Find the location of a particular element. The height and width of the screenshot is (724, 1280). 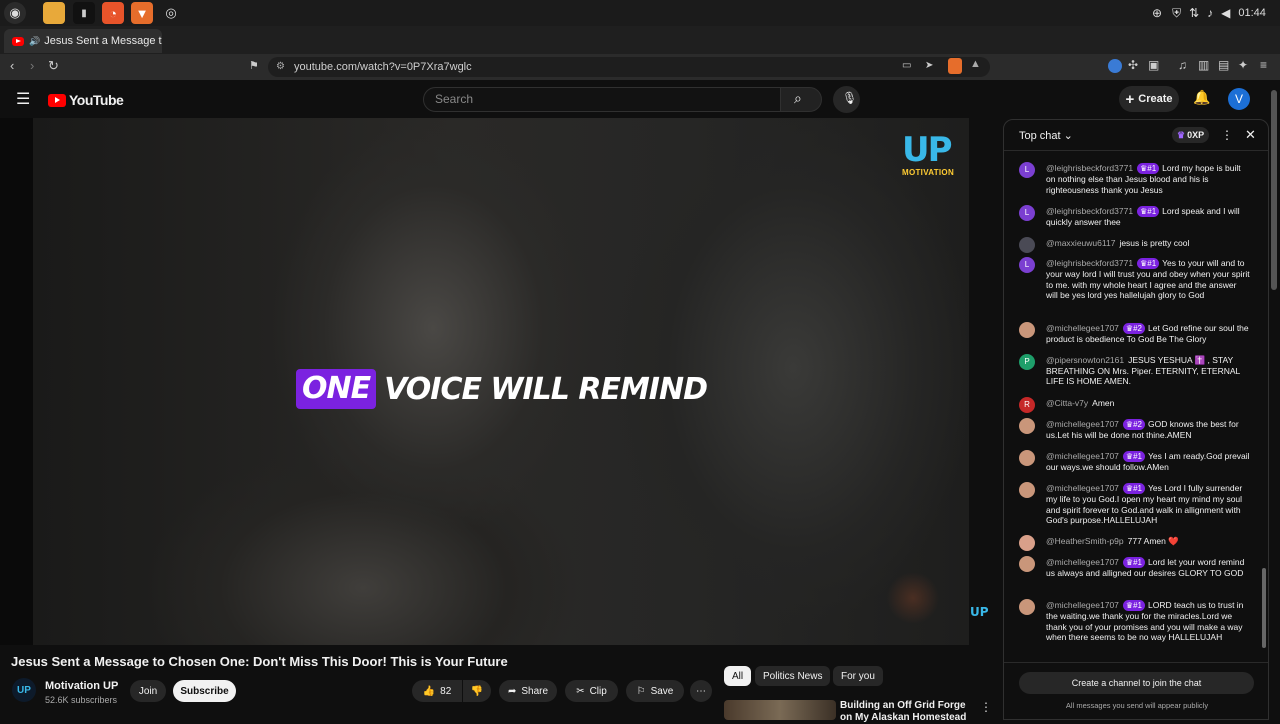

clock: 01:44 is located at coordinates (1252, 13).